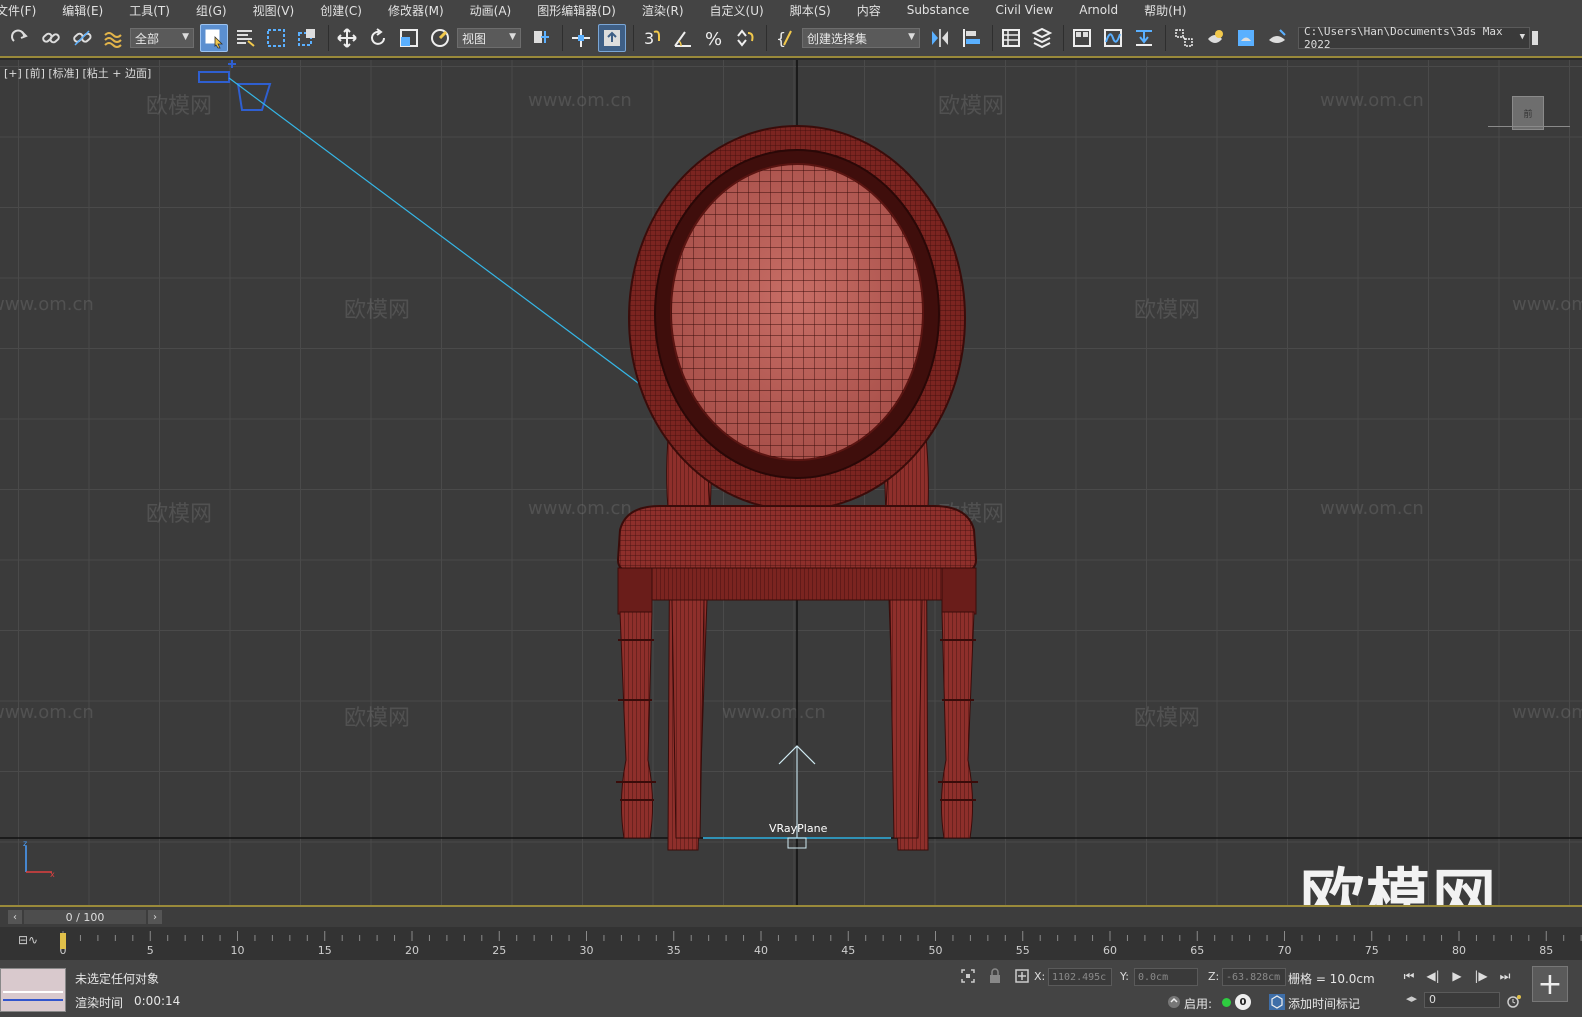  I want to click on render-setup-icon, so click(1215, 38).